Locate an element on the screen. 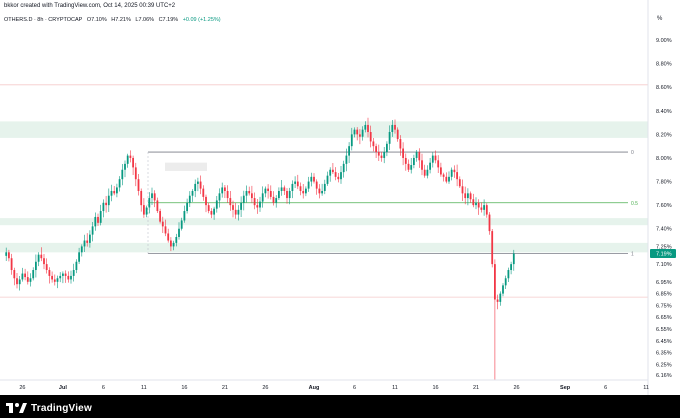 This screenshot has width=680, height=418. price-tick-label: 6.55% is located at coordinates (664, 330).